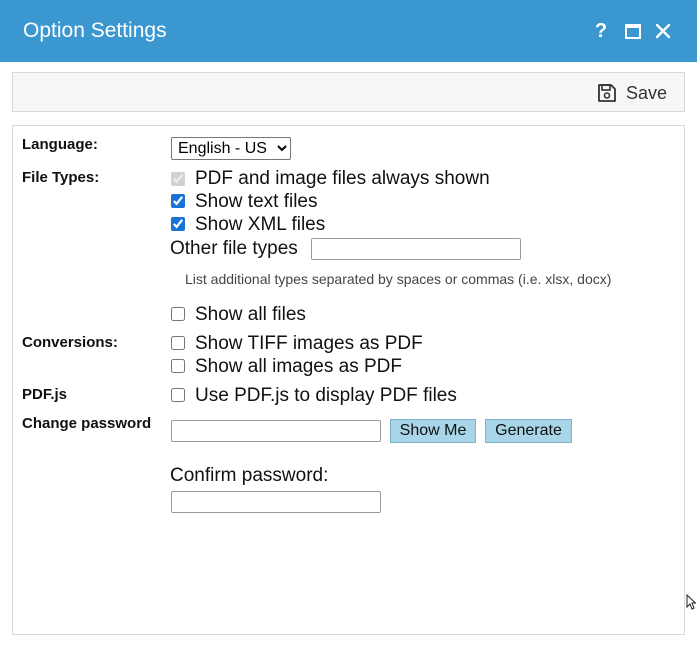 The width and height of the screenshot is (697, 646). Describe the element at coordinates (60, 144) in the screenshot. I see `language-label: Language:` at that location.